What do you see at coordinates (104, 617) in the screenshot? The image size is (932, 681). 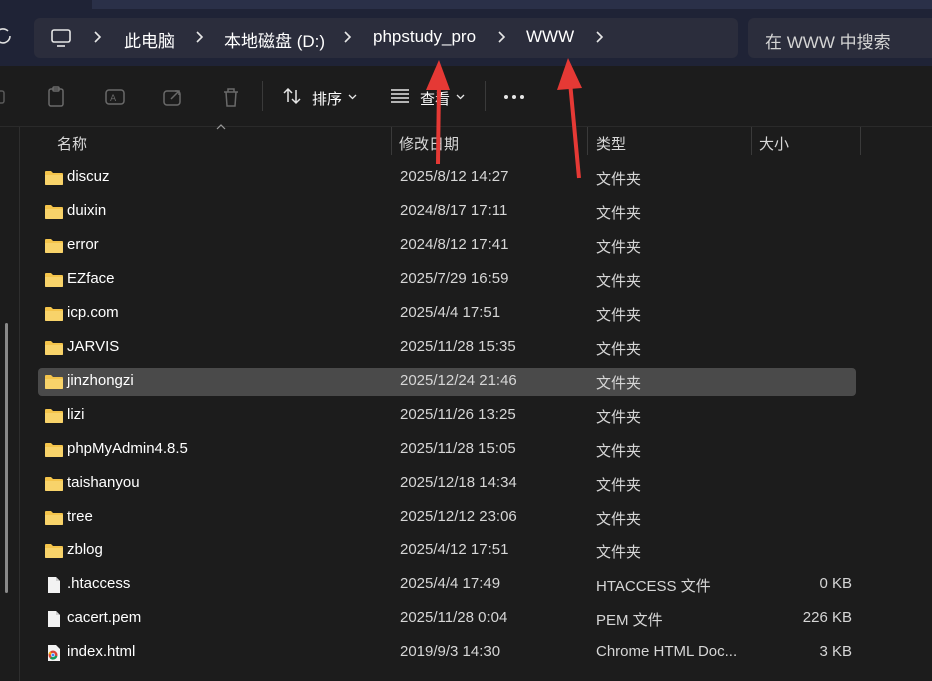 I see `file-name: cacert.pem` at bounding box center [104, 617].